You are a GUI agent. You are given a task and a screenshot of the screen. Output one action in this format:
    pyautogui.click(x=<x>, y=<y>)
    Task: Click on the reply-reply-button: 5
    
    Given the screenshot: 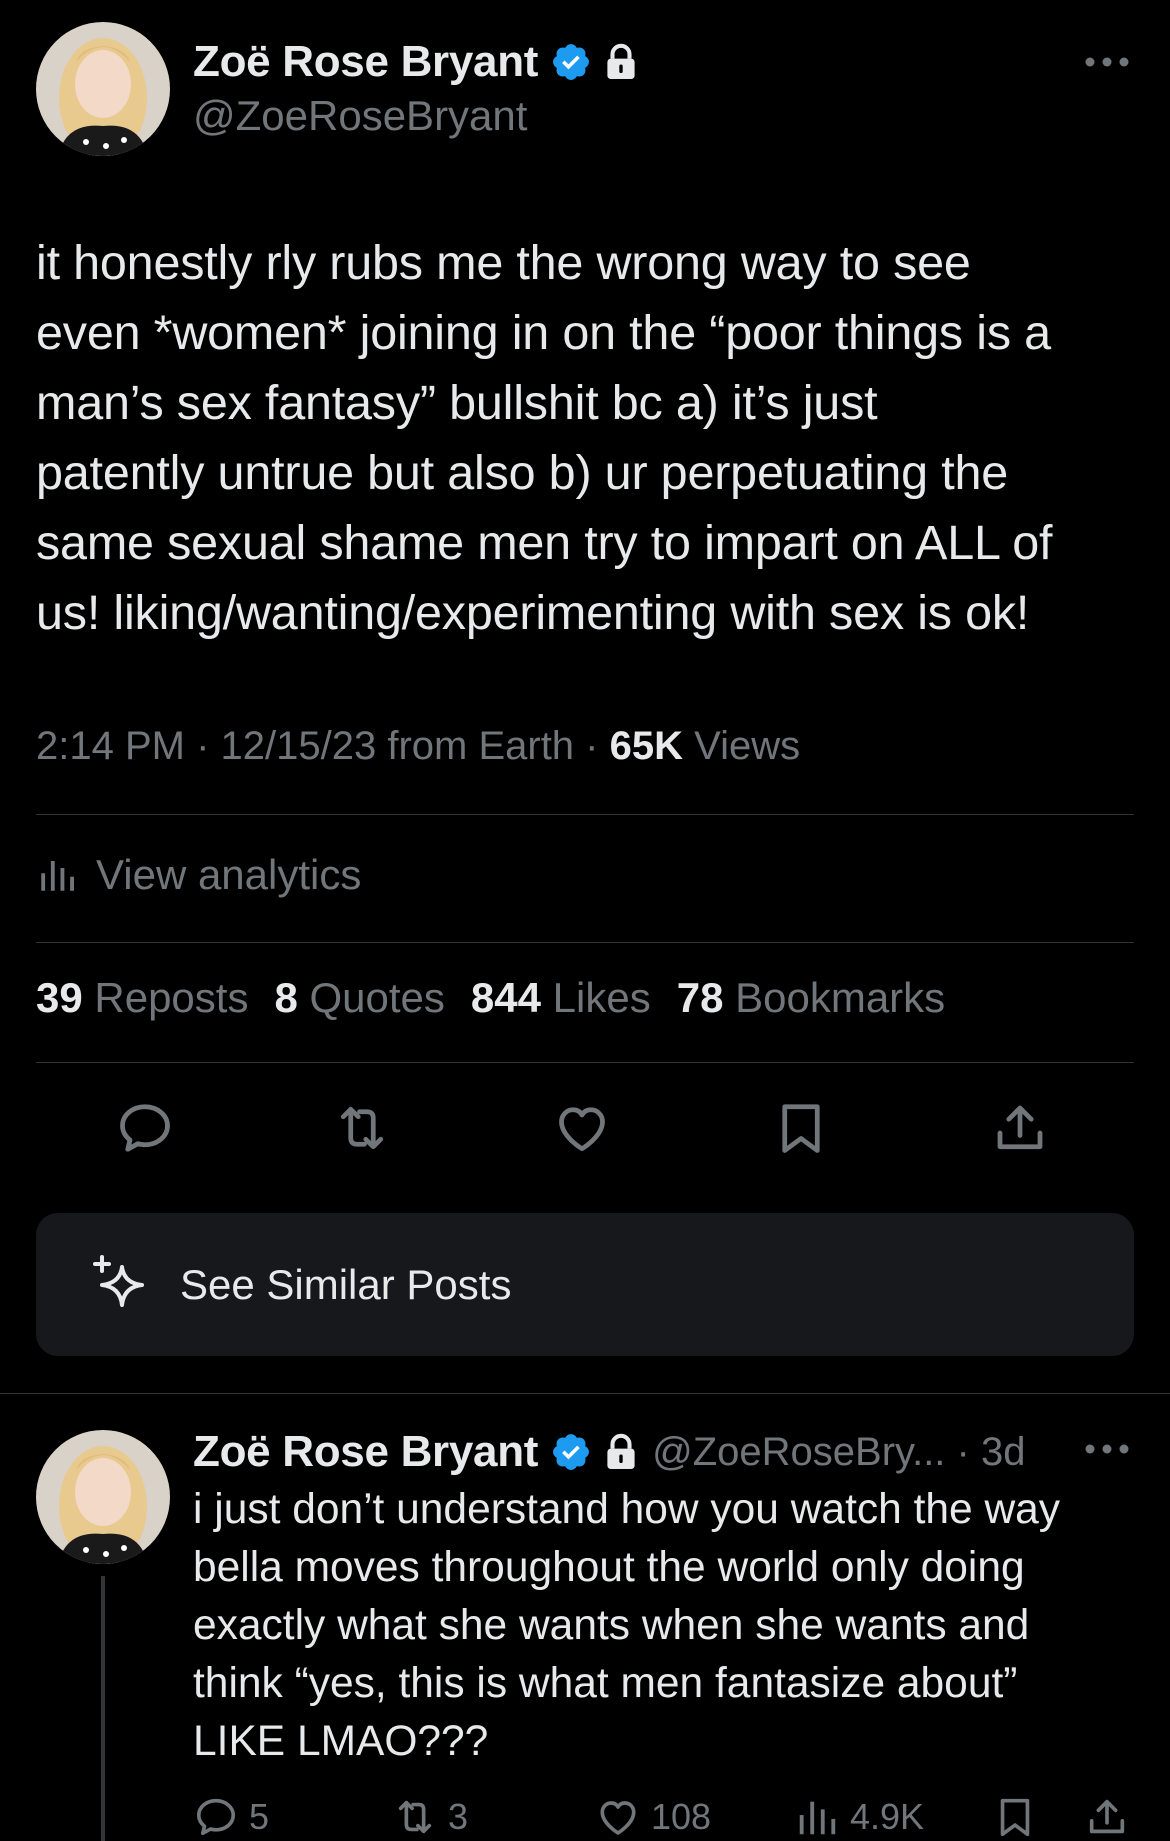 What is the action you would take?
    pyautogui.click(x=231, y=1817)
    